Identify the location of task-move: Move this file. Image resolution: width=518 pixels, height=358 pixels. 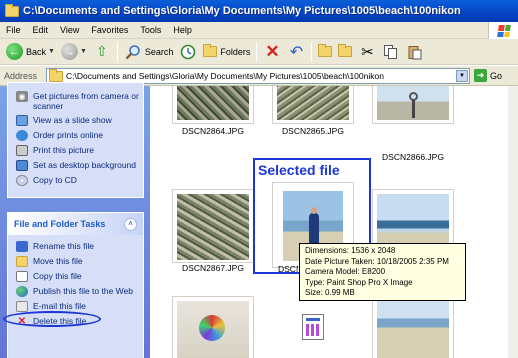
(75, 261).